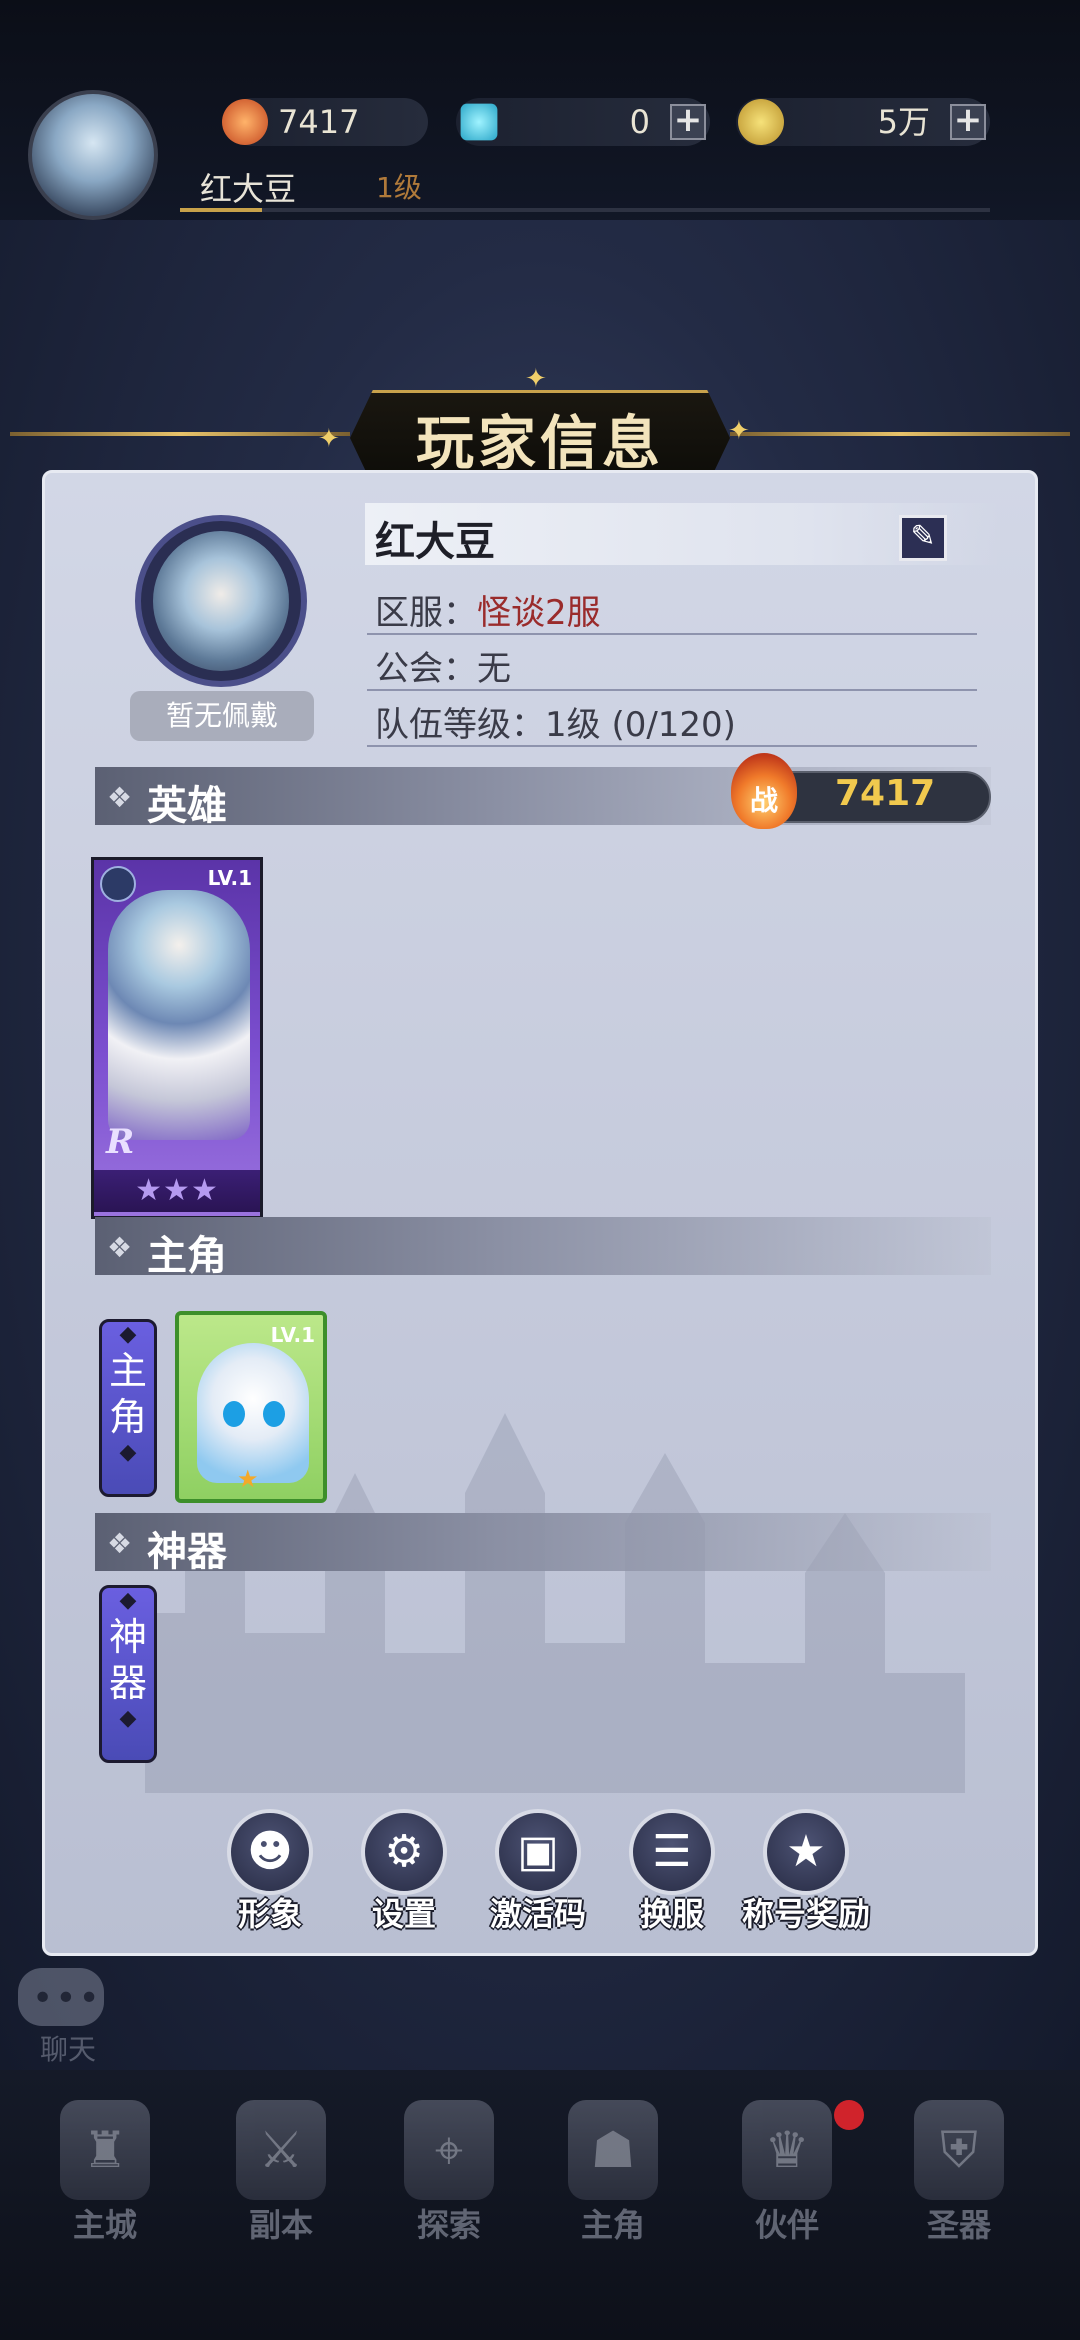 Image resolution: width=1080 pixels, height=2340 pixels. I want to click on protagonist-card: LV.1 ★, so click(251, 1407).